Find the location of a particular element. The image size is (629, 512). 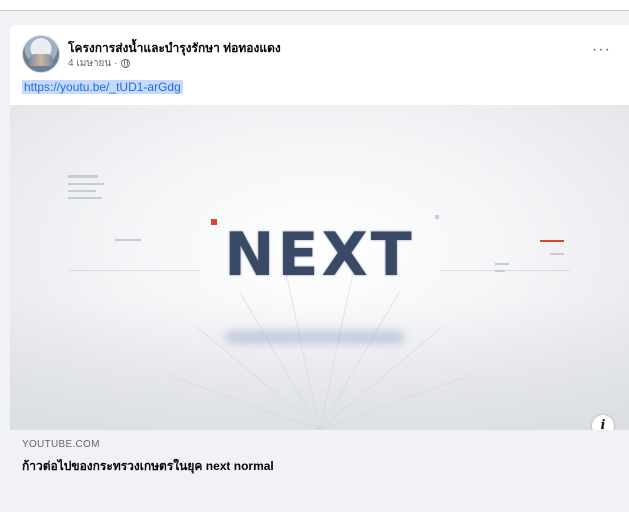

link-domain: YOUTUBE.COM is located at coordinates (61, 444).